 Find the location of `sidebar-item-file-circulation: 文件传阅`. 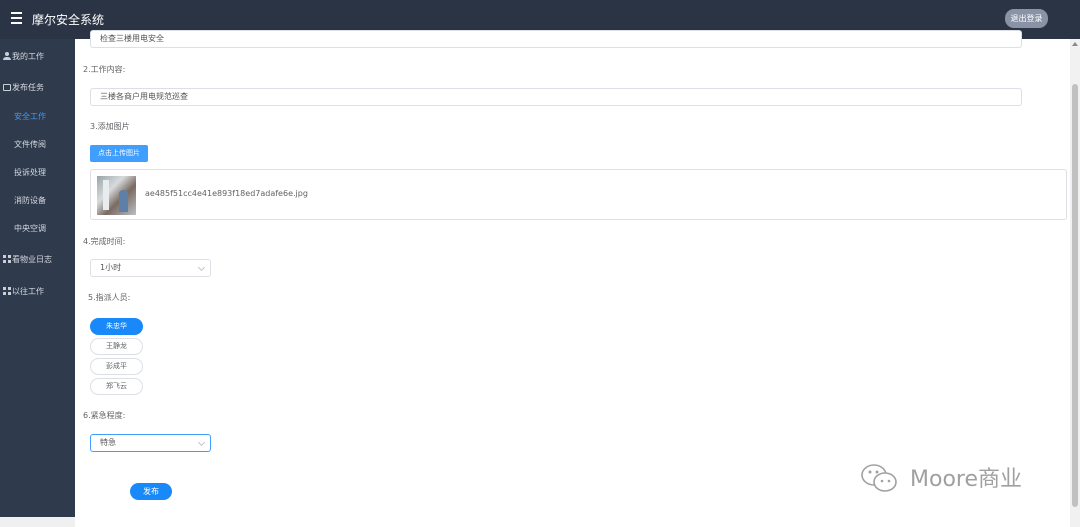

sidebar-item-file-circulation: 文件传阅 is located at coordinates (44, 146).